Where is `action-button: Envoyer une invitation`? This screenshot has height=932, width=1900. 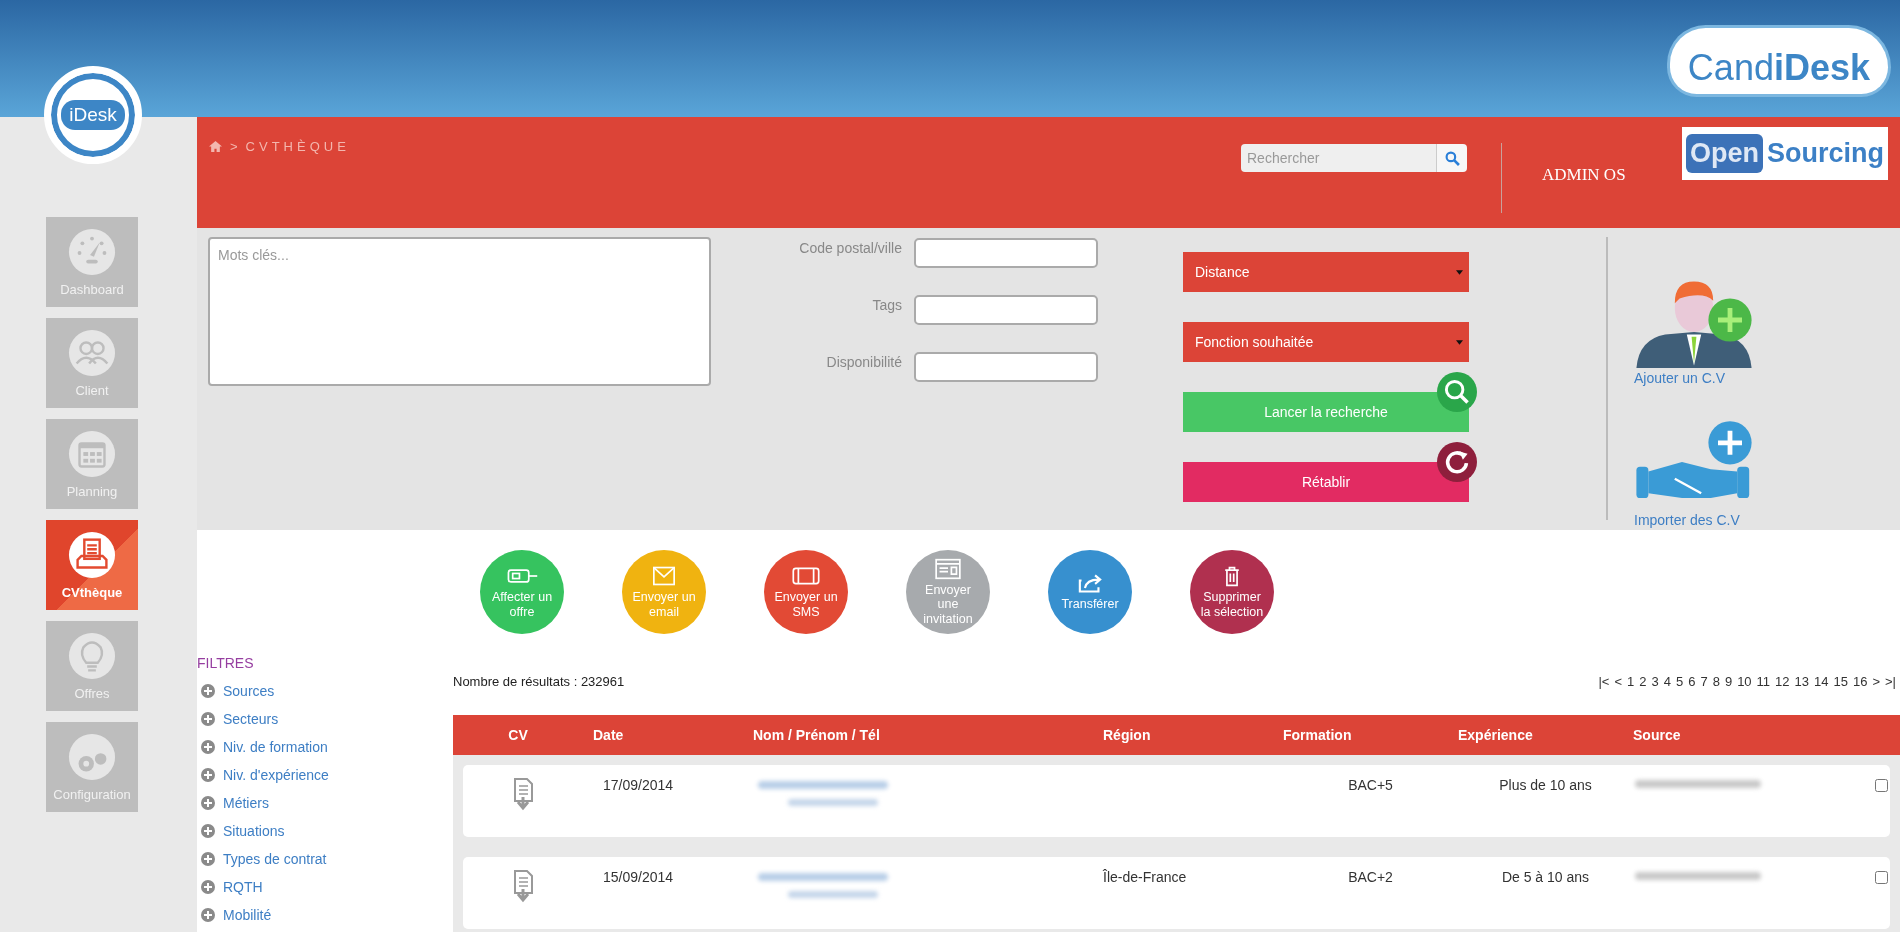 action-button: Envoyer une invitation is located at coordinates (948, 592).